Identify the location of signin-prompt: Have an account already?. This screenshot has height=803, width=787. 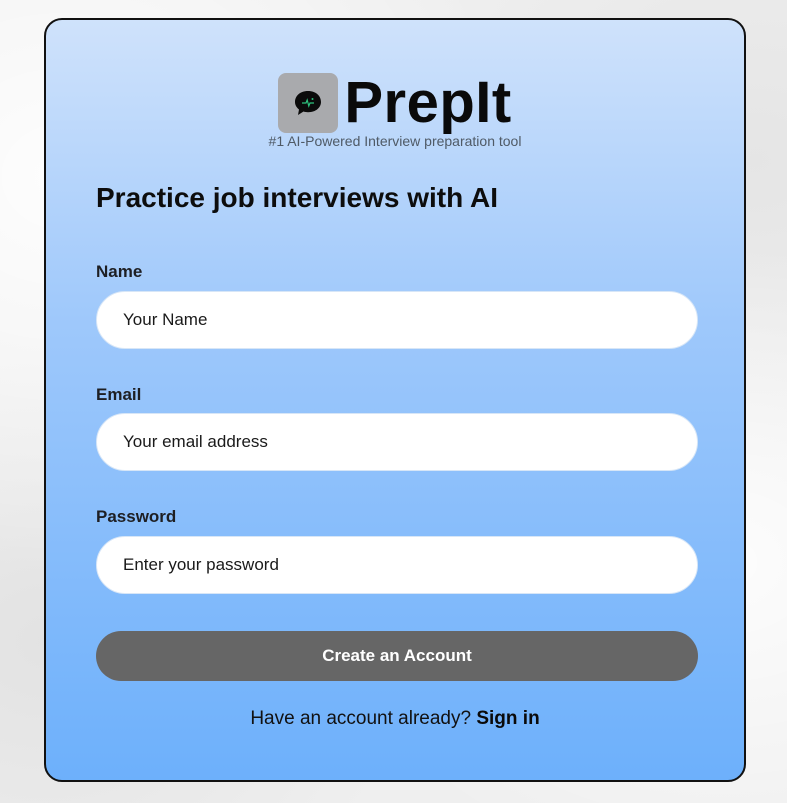
(361, 718).